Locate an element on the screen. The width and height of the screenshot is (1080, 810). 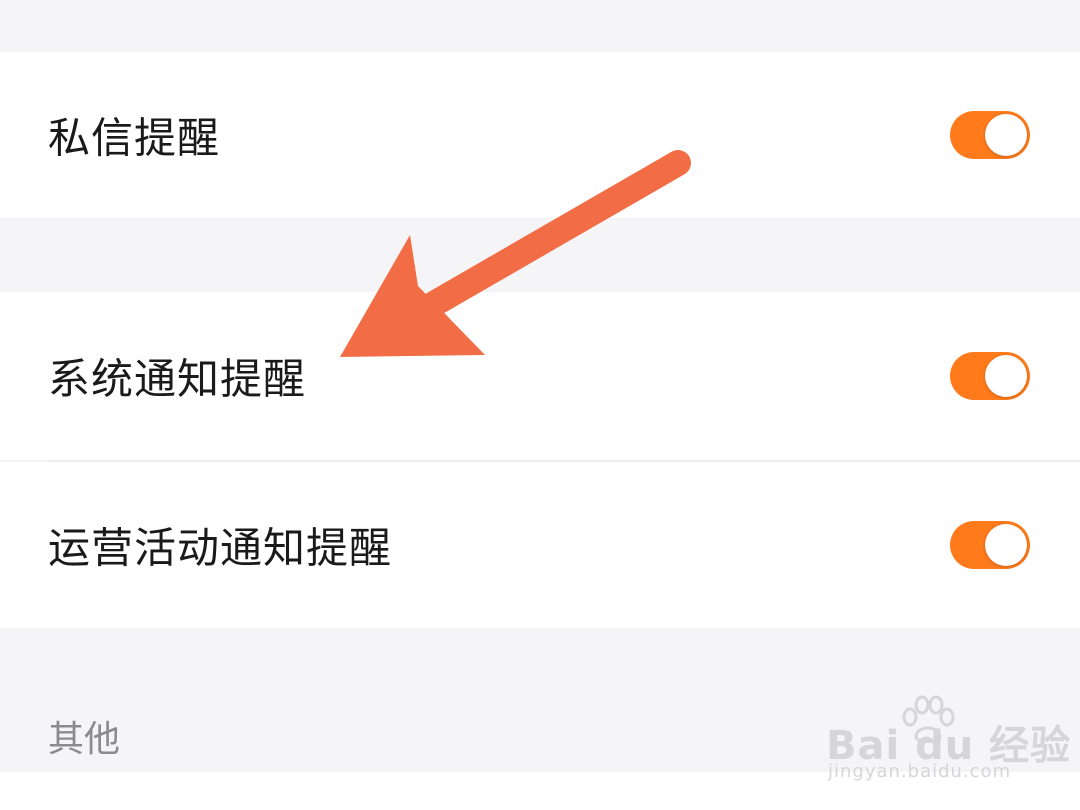
top-spacer is located at coordinates (540, 26).